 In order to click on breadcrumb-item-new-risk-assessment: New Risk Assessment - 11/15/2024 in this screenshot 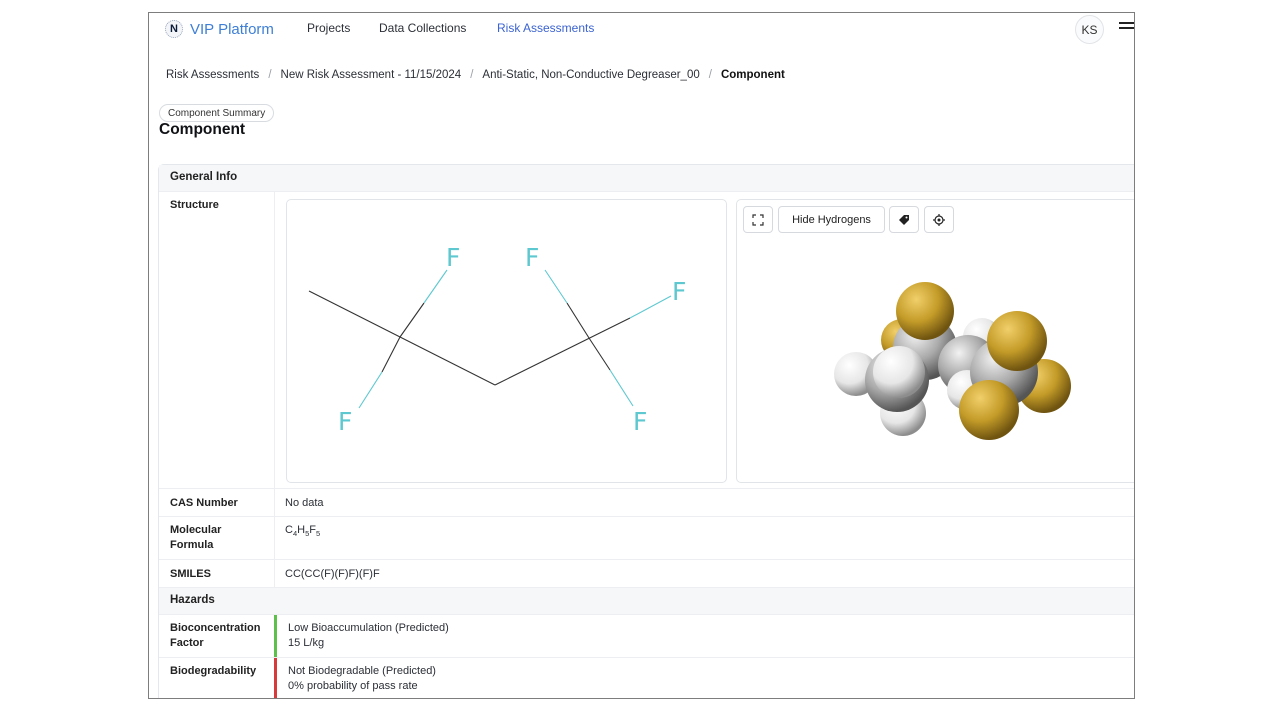, I will do `click(371, 75)`.